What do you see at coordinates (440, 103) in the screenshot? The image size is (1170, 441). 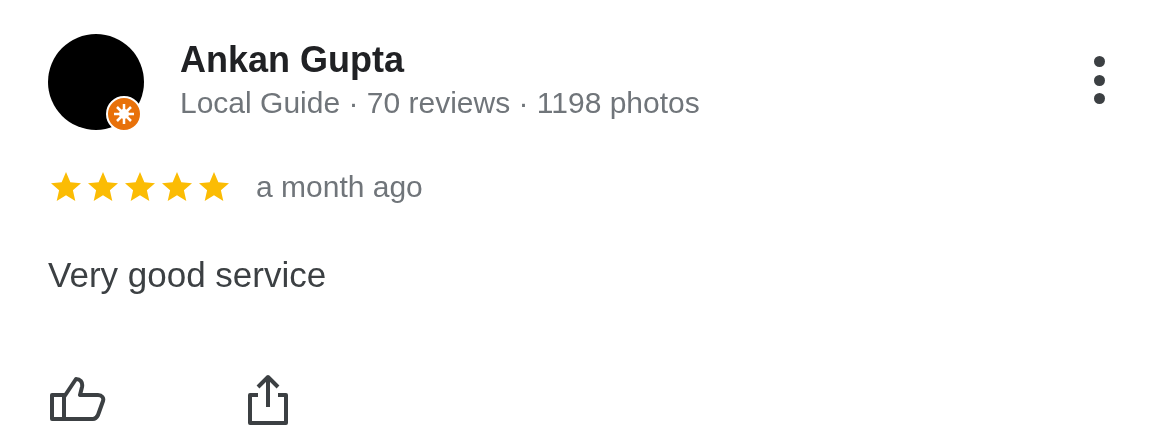 I see `reviewer-stats: Local Guide · 70 reviews · 1198 photos` at bounding box center [440, 103].